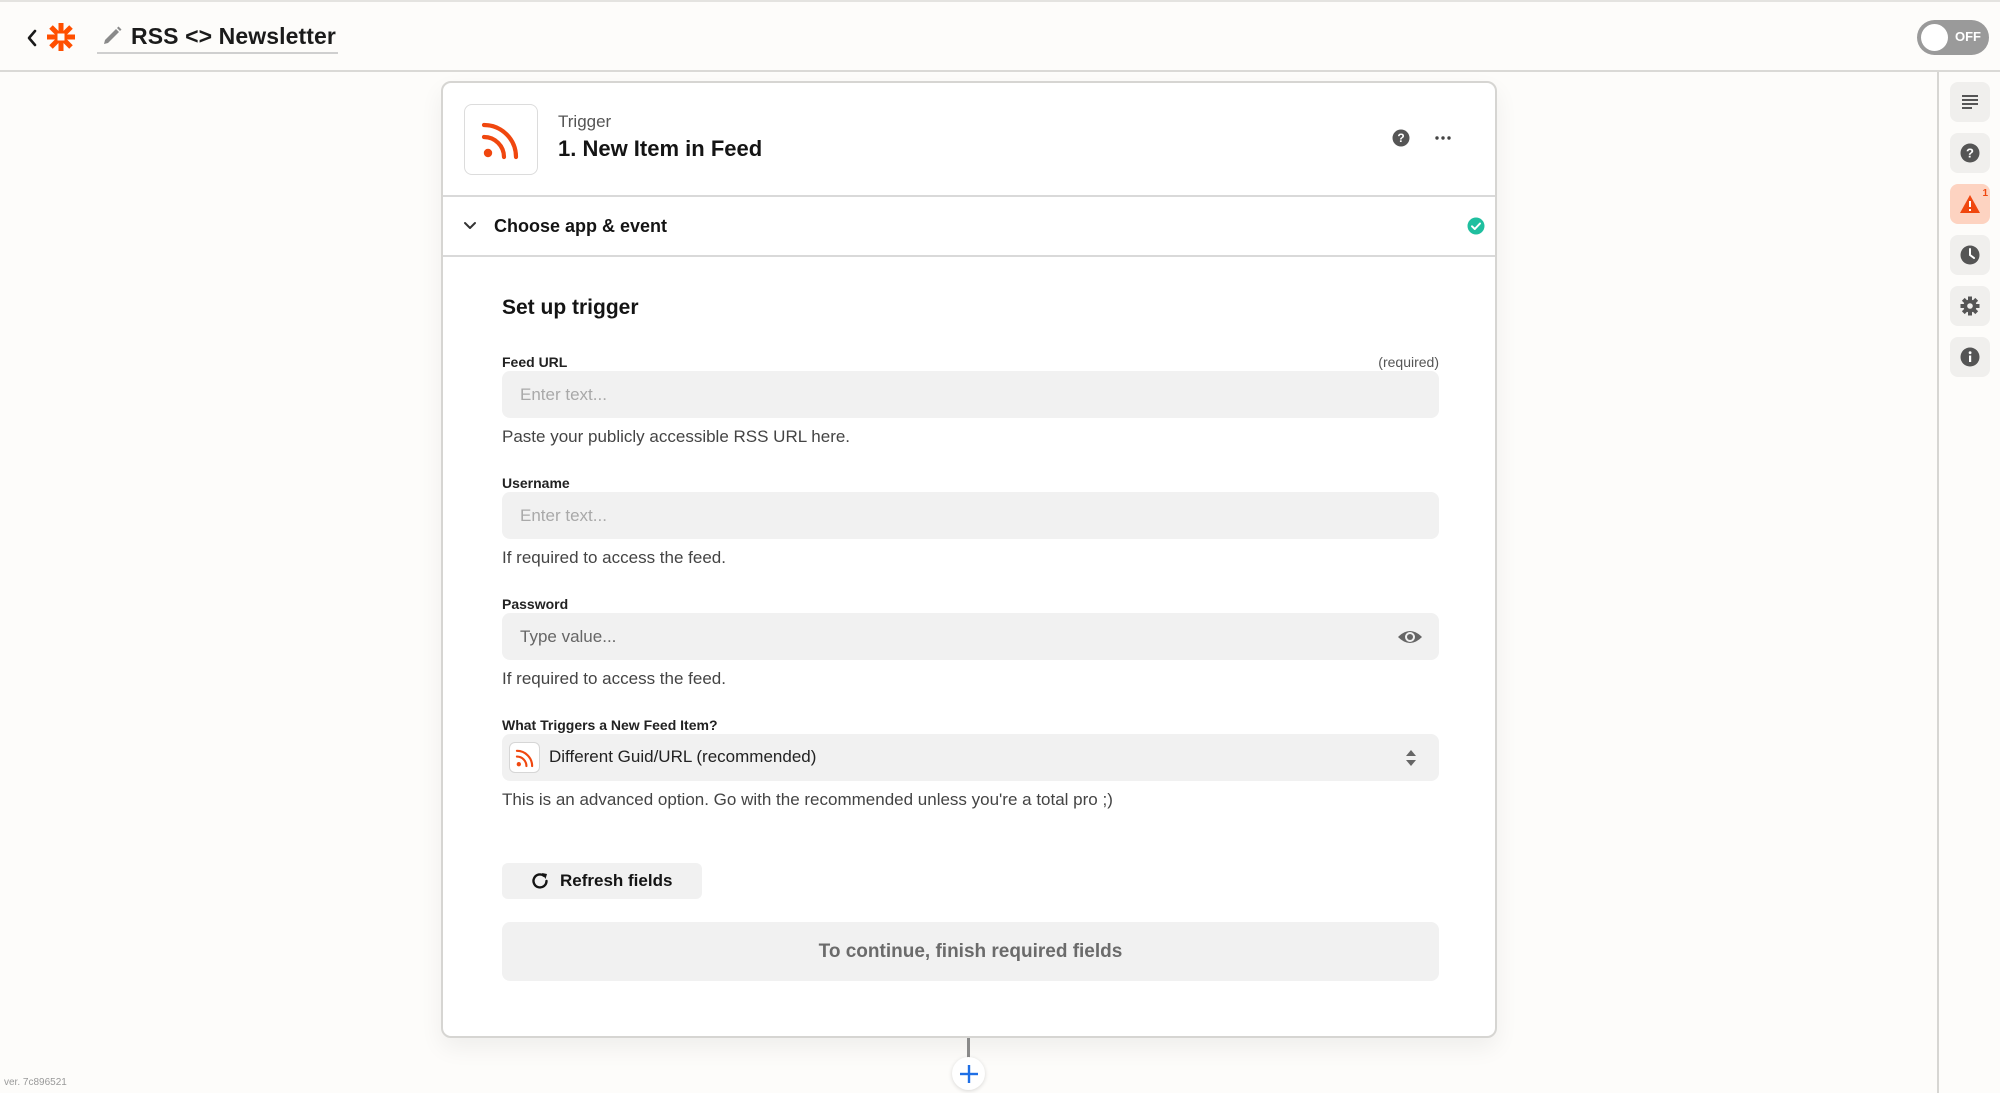  I want to click on plus-icon, so click(968, 1073).